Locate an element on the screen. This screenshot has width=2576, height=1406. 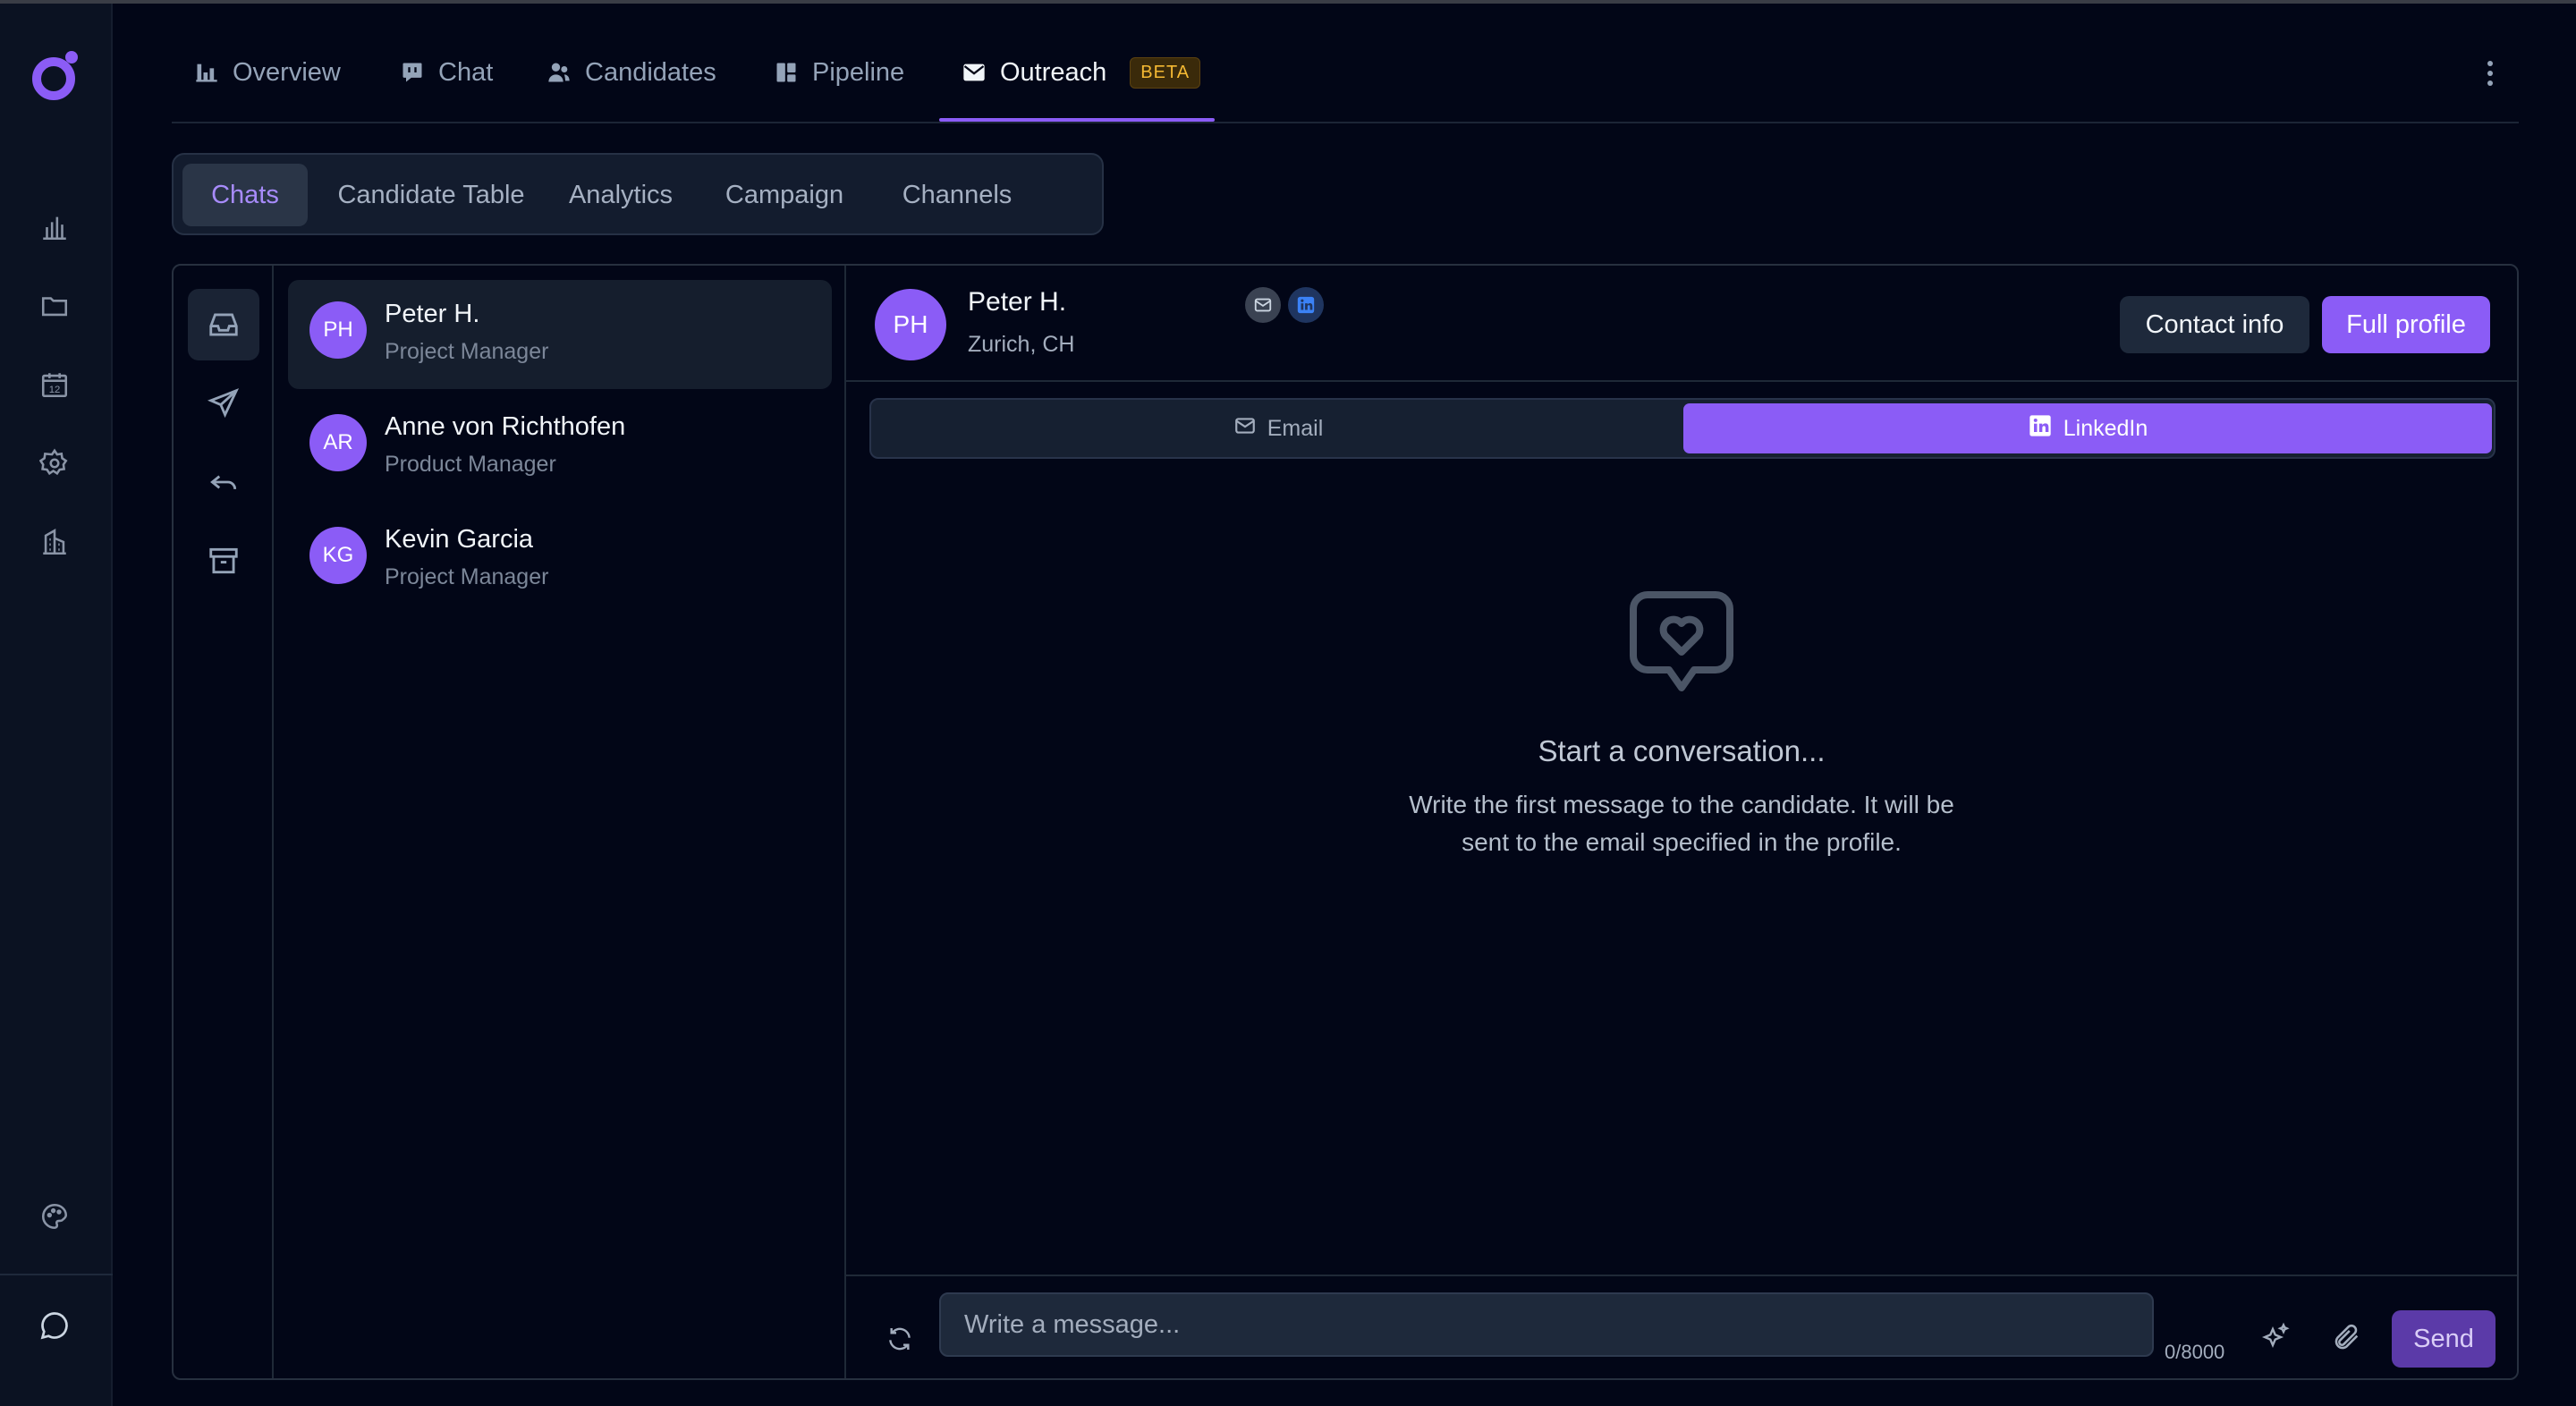
tab-chat: Chat is located at coordinates (446, 73).